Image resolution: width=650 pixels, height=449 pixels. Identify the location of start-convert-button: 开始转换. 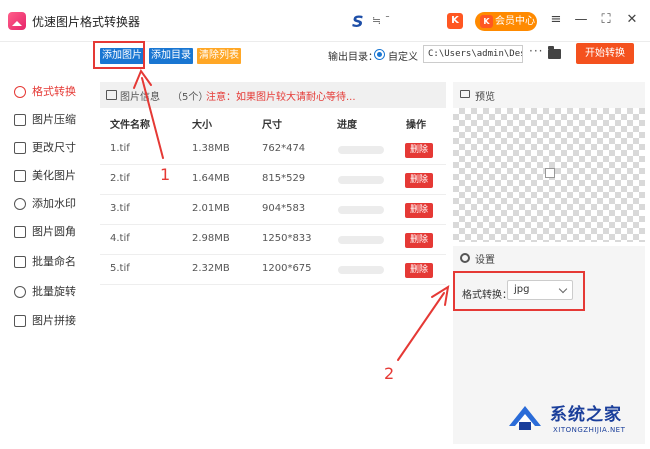
(605, 53).